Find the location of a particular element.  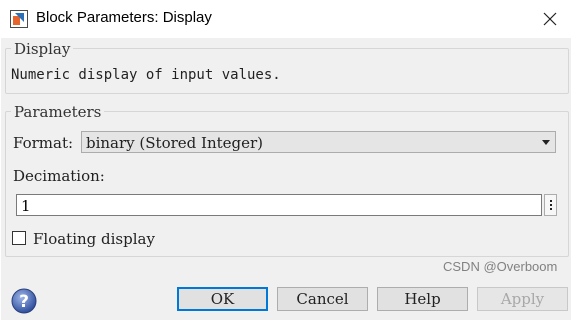

cancel-button: Cancel is located at coordinates (322, 299).